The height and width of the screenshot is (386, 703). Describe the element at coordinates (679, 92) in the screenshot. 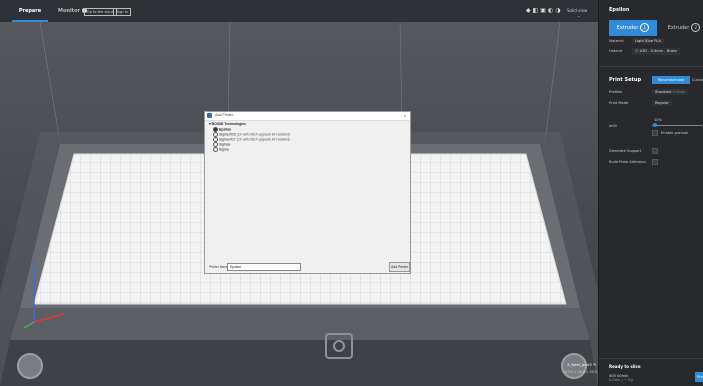

I see `profile-suffix: 0.2mm` at that location.